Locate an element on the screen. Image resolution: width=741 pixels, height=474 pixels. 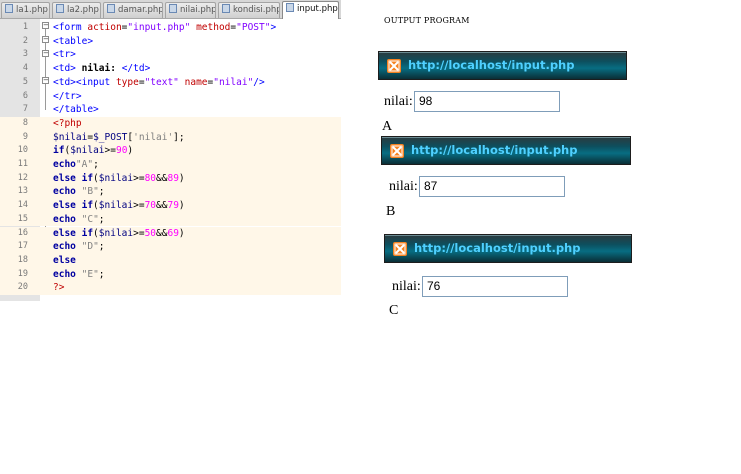
tab-la1: la1.php is located at coordinates (25, 10).